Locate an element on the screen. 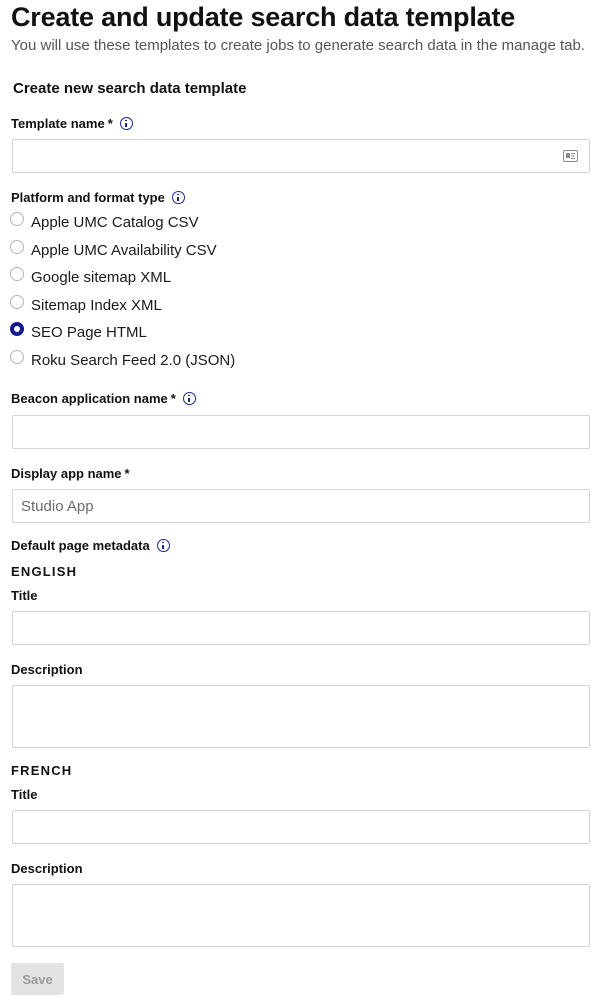 The image size is (600, 1008). radio-label: Apple UMC Catalog CSV is located at coordinates (115, 222).